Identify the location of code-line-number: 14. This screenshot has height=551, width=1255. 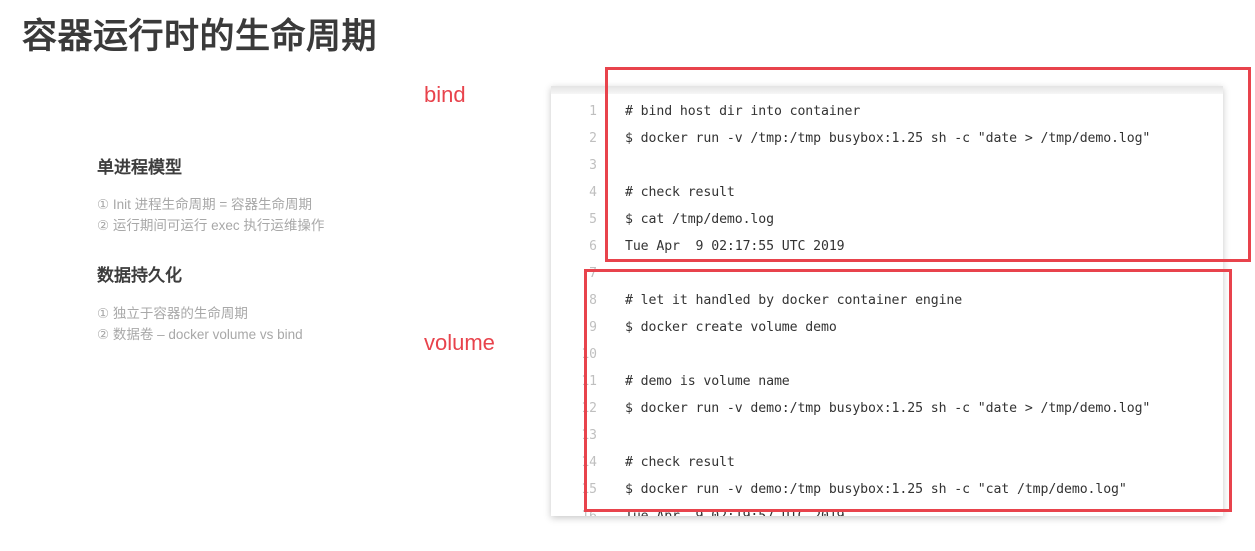
(589, 462).